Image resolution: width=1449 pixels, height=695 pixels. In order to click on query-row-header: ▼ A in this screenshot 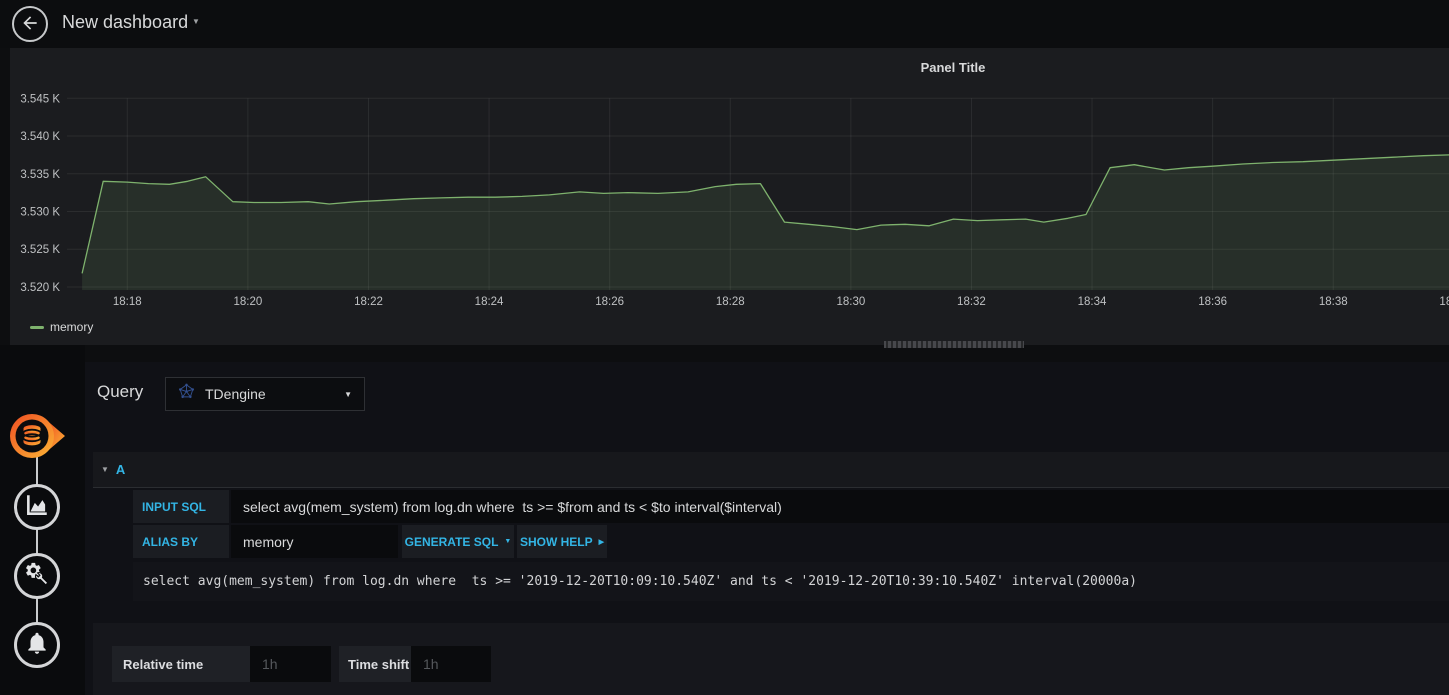, I will do `click(771, 470)`.